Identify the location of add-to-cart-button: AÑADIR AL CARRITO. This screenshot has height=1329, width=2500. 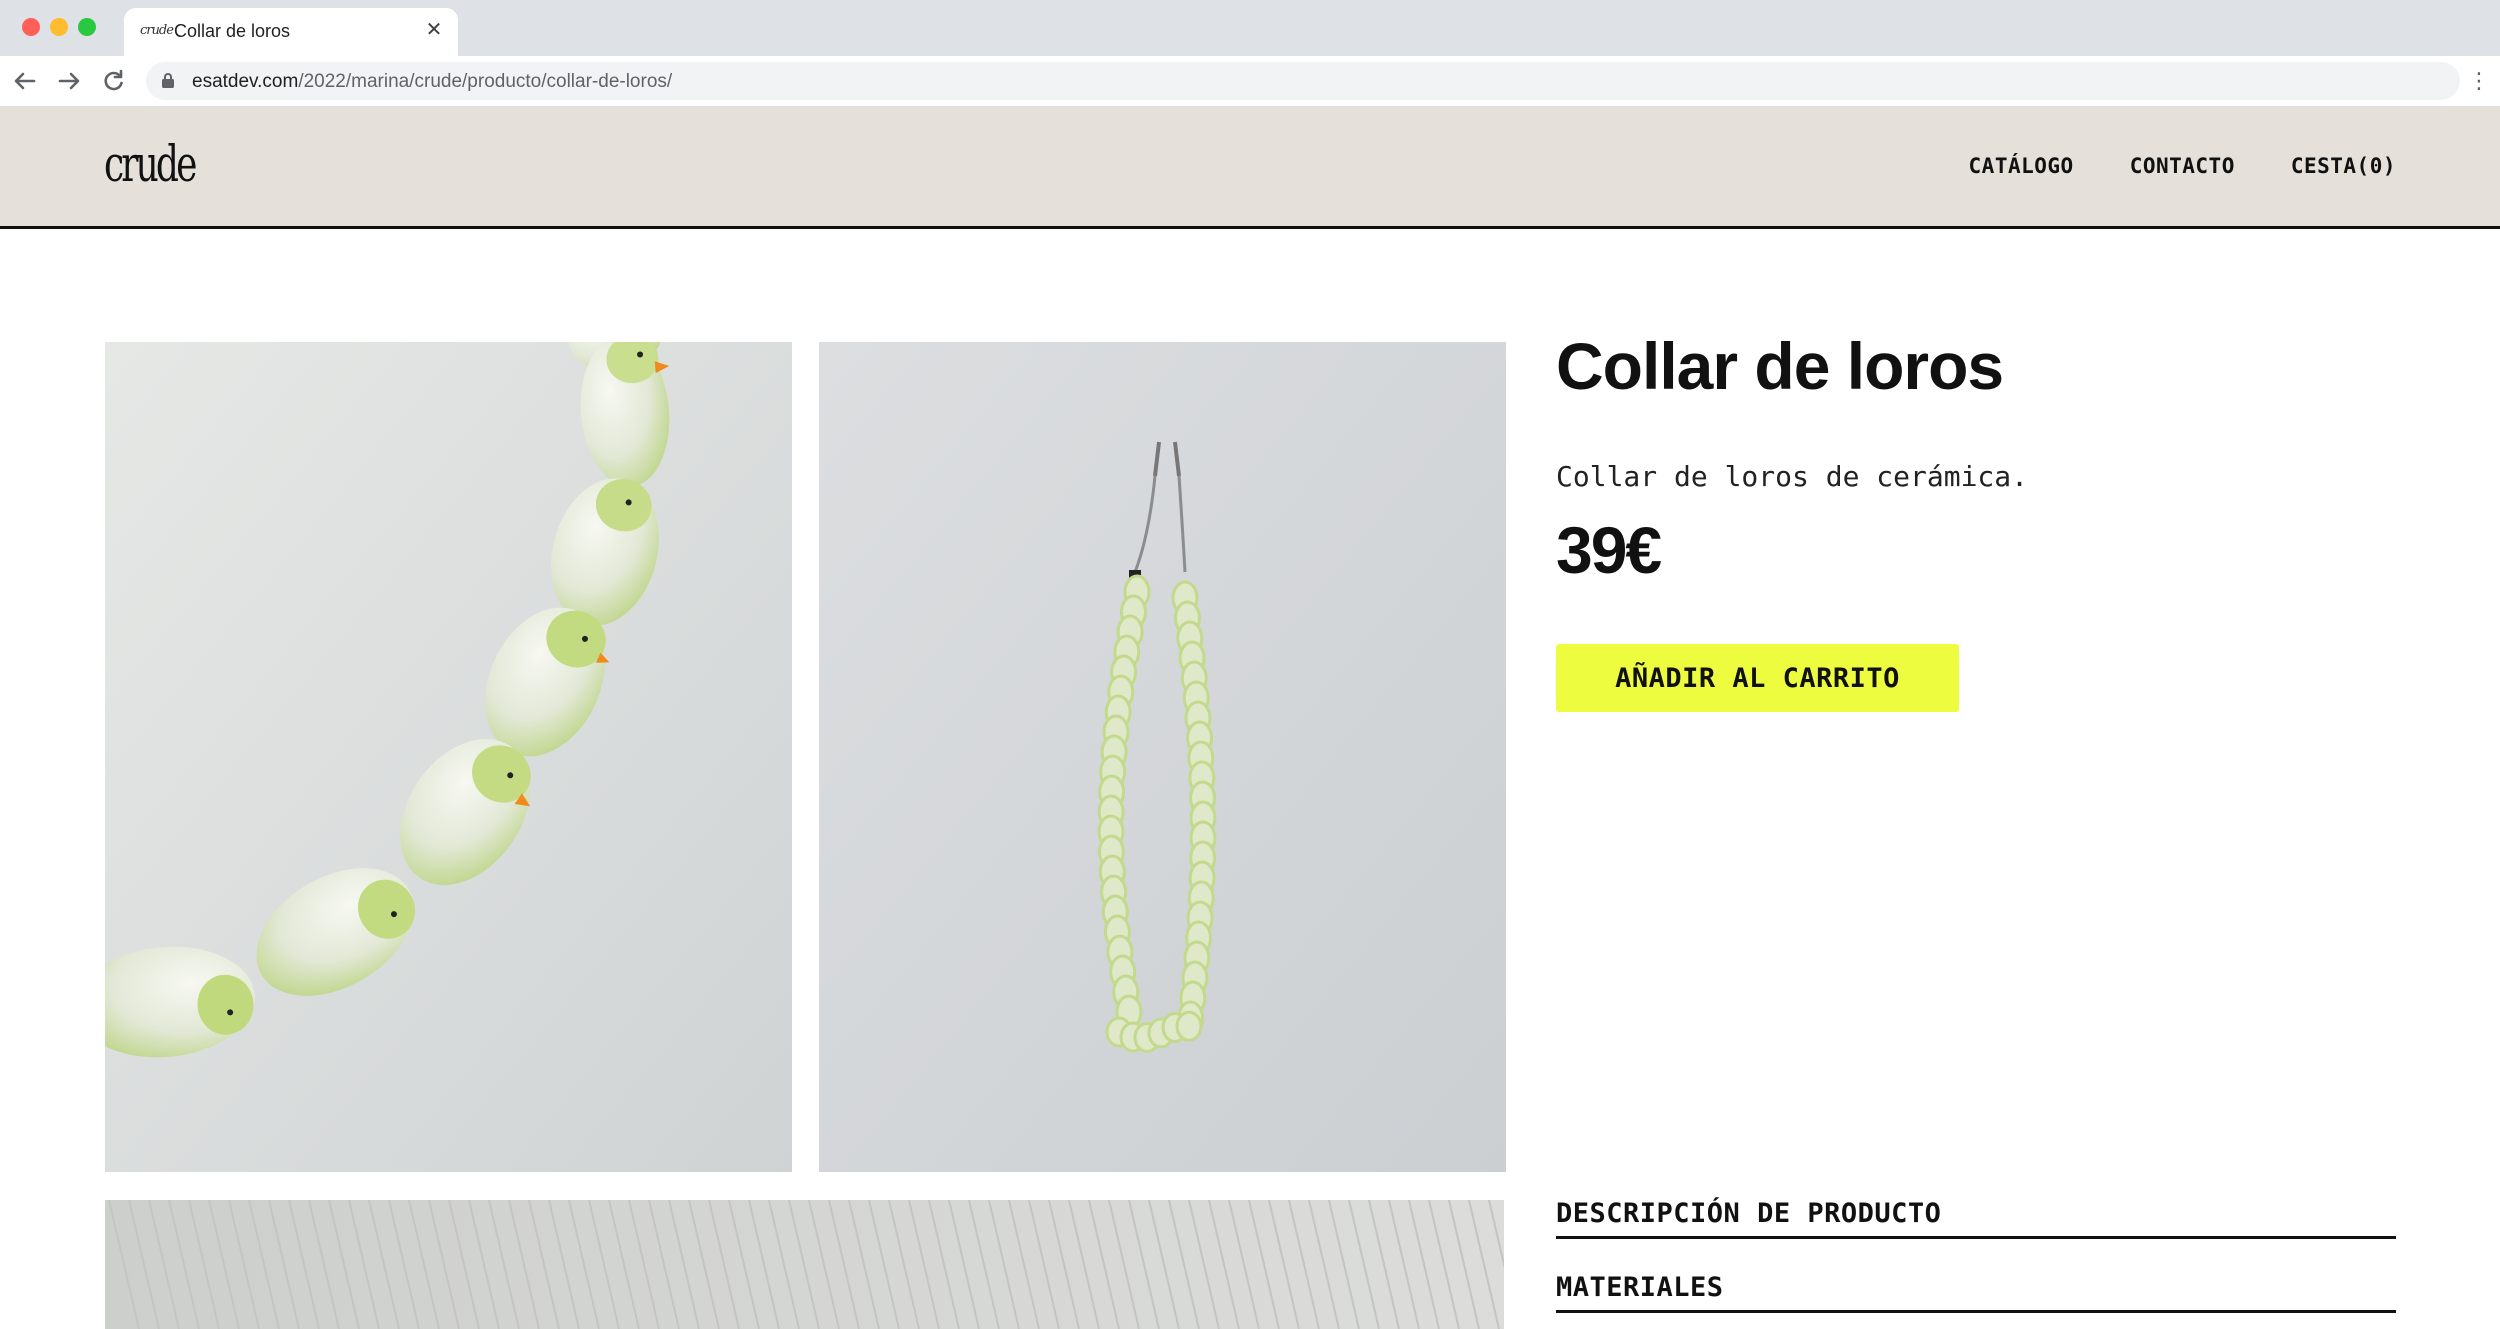
(1757, 678).